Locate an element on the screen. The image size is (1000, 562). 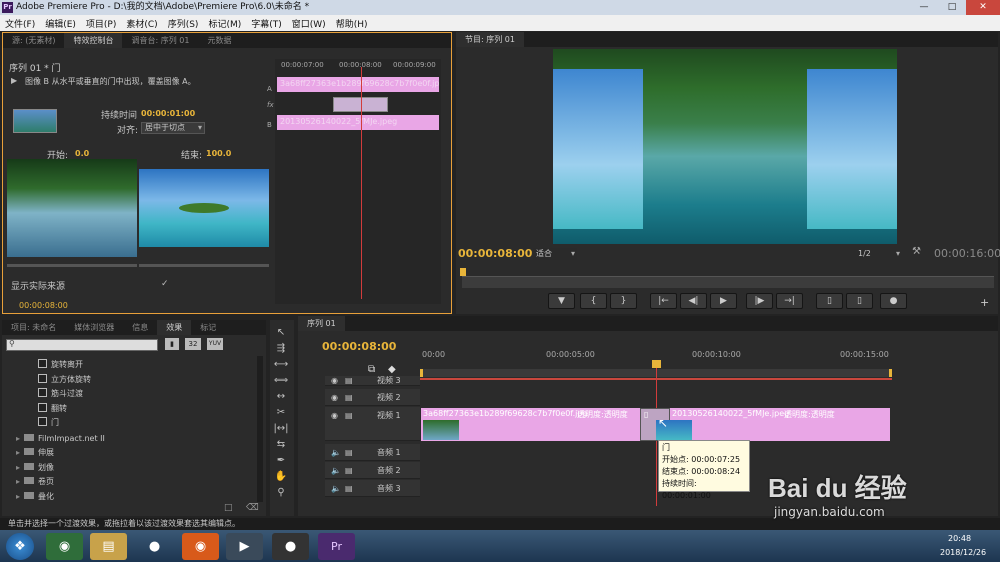
taskbar-app-qq: ● is located at coordinates (154, 546).